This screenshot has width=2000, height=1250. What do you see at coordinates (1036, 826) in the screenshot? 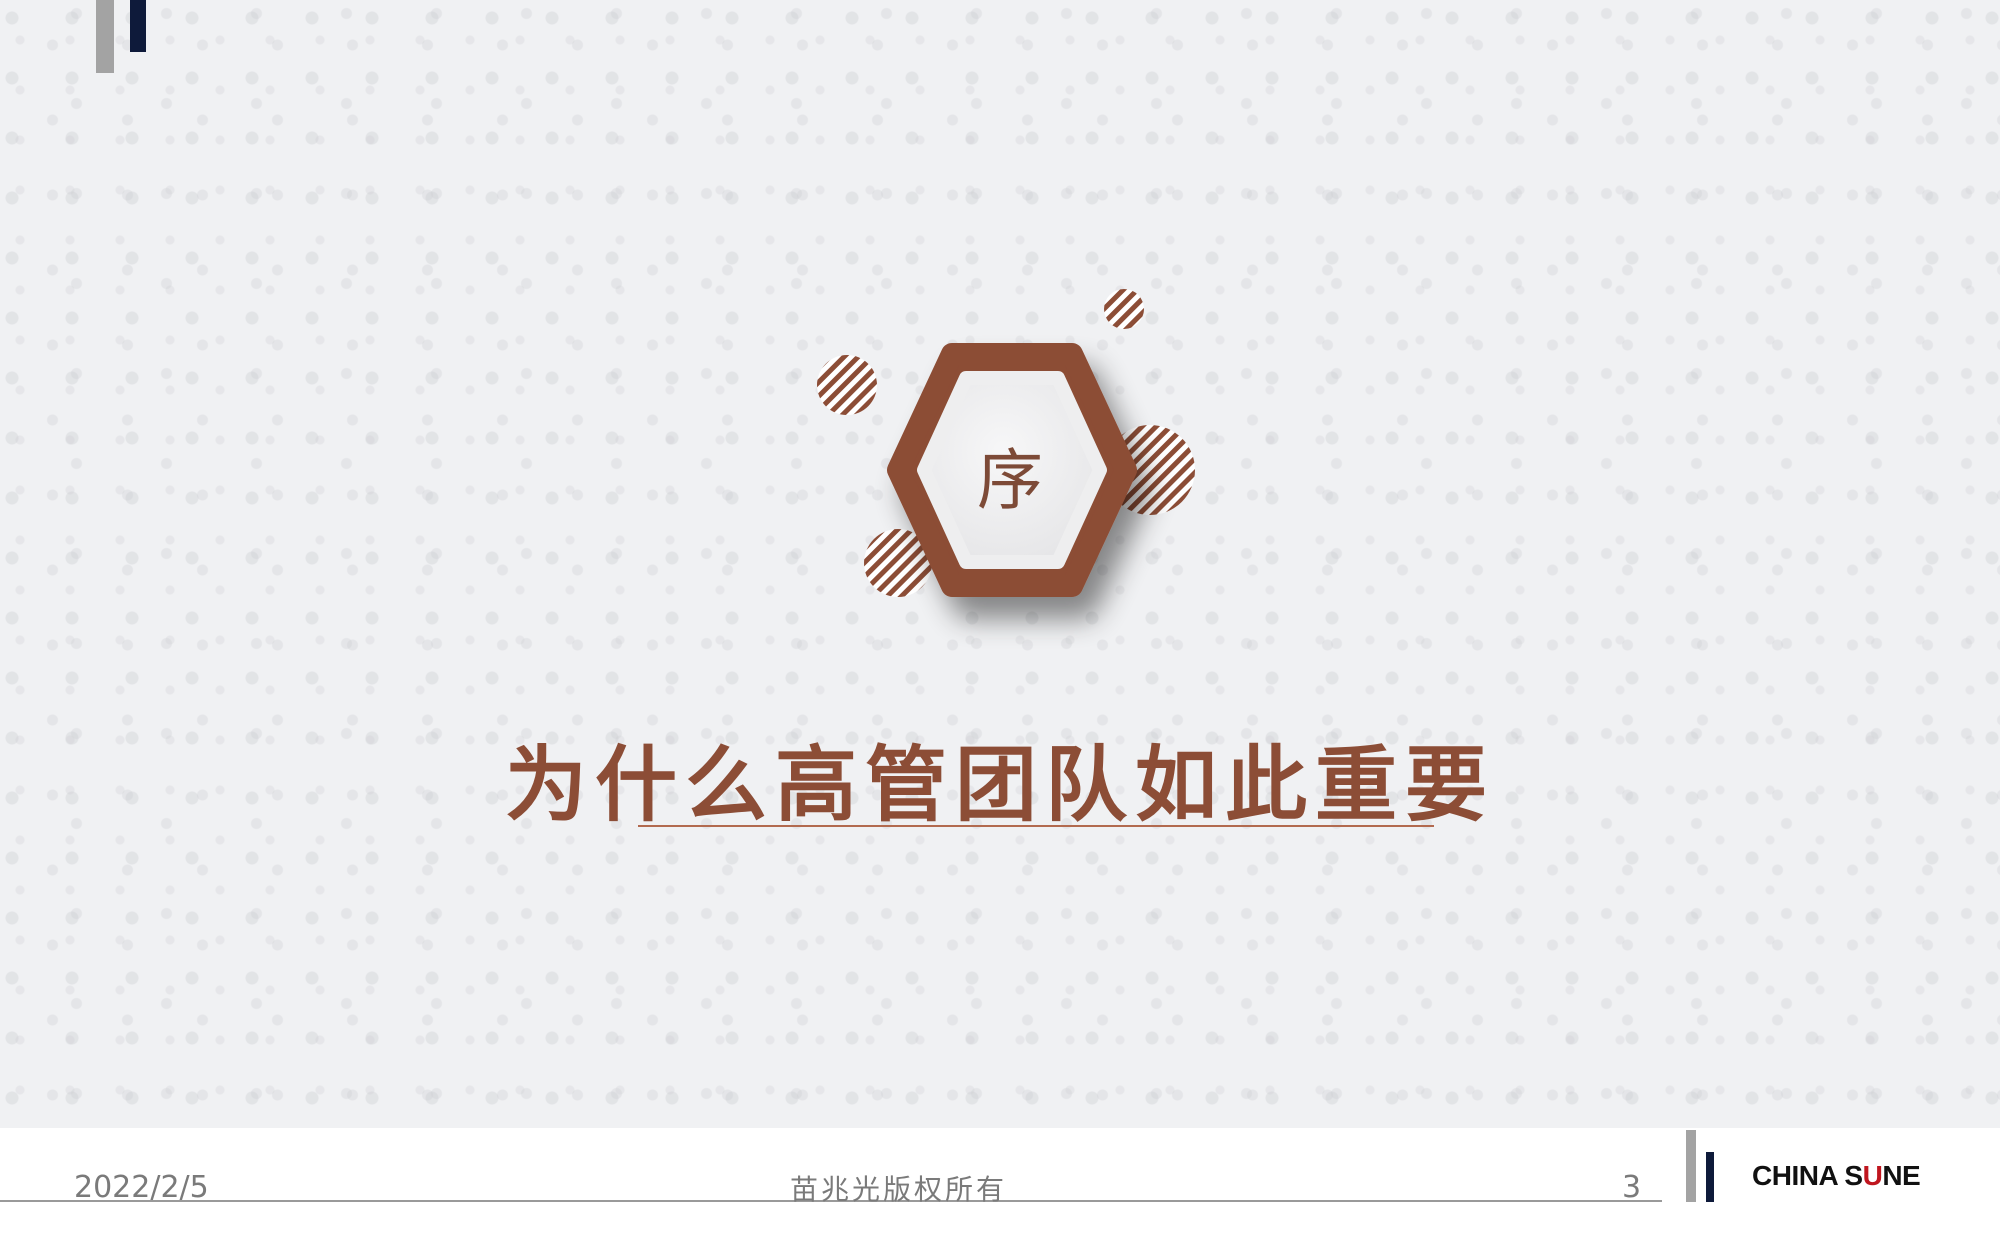
I see `title-underline` at bounding box center [1036, 826].